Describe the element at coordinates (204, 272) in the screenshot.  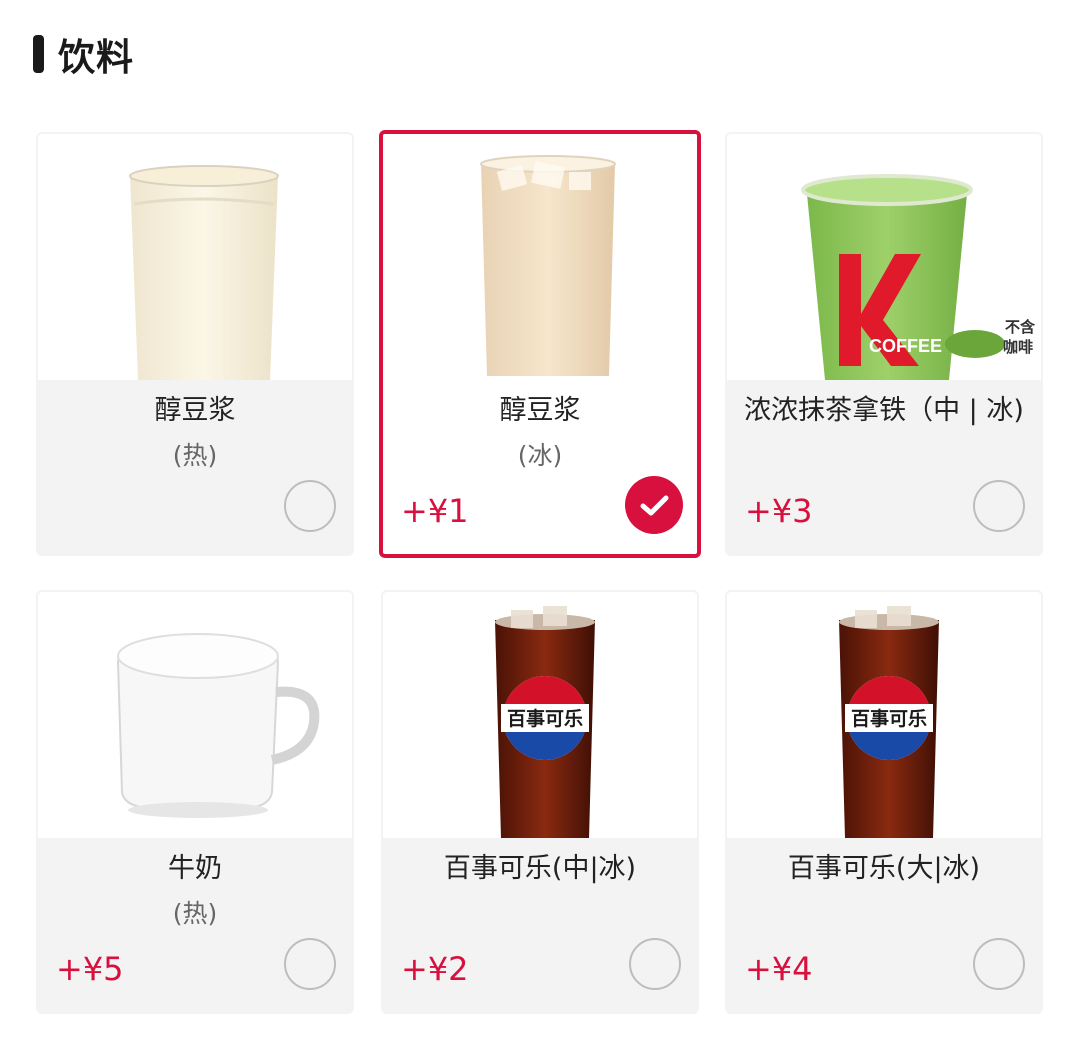
I see `soy-milk-glass-icon` at that location.